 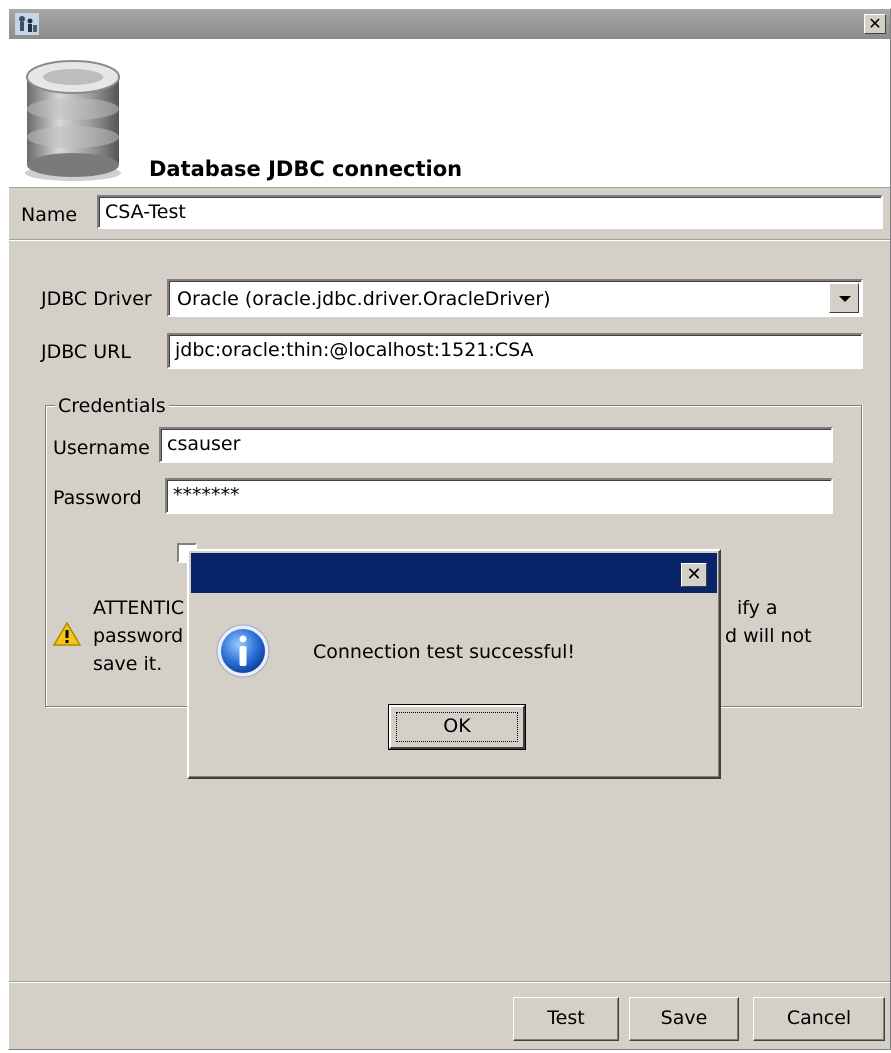 I want to click on warning-text-line1-right: ify a, so click(x=757, y=608).